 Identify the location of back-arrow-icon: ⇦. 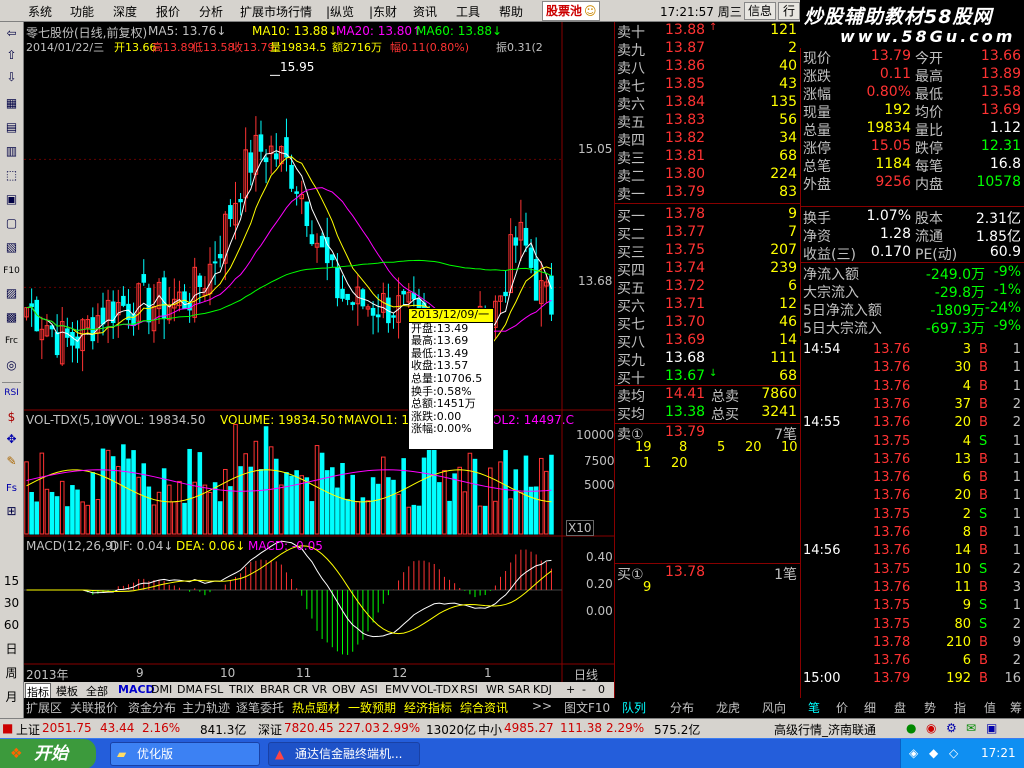
(11, 33).